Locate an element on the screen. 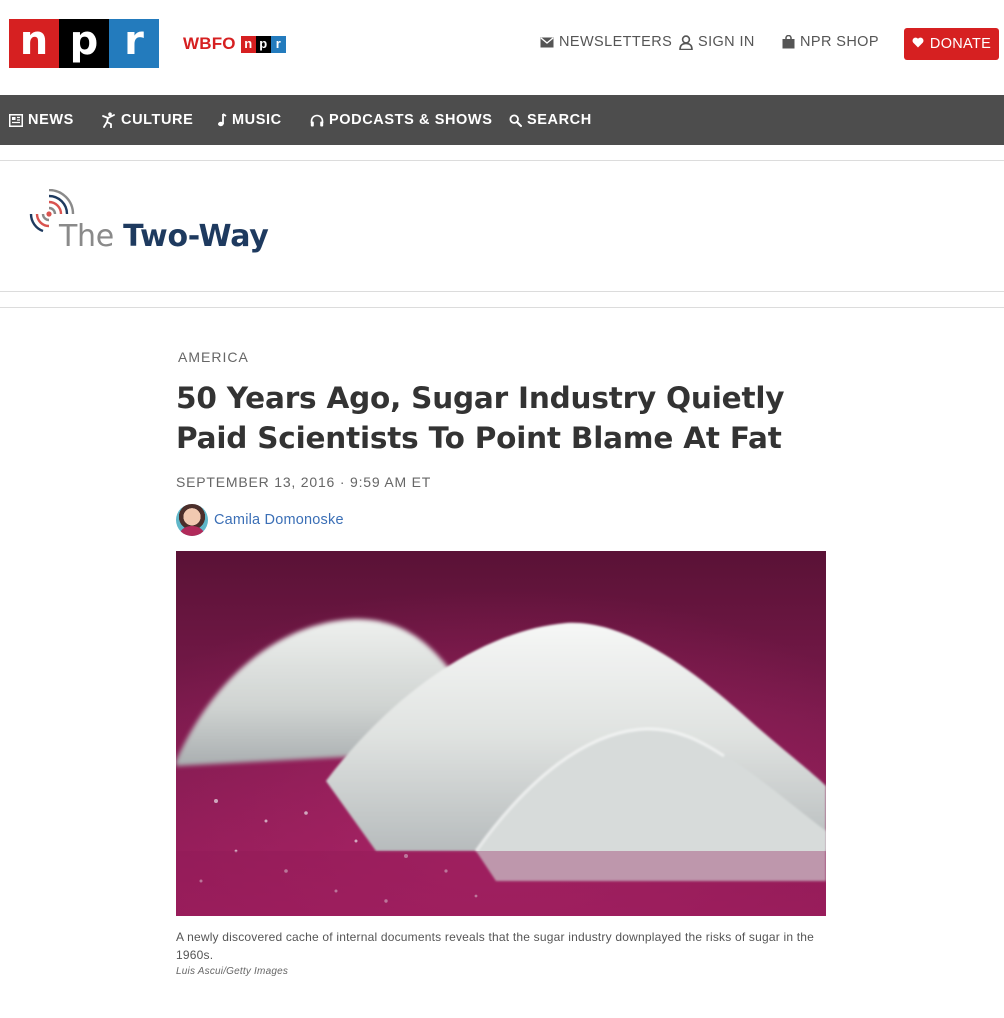 The height and width of the screenshot is (1018, 1004). shop-label: NPR SHOP is located at coordinates (839, 42).